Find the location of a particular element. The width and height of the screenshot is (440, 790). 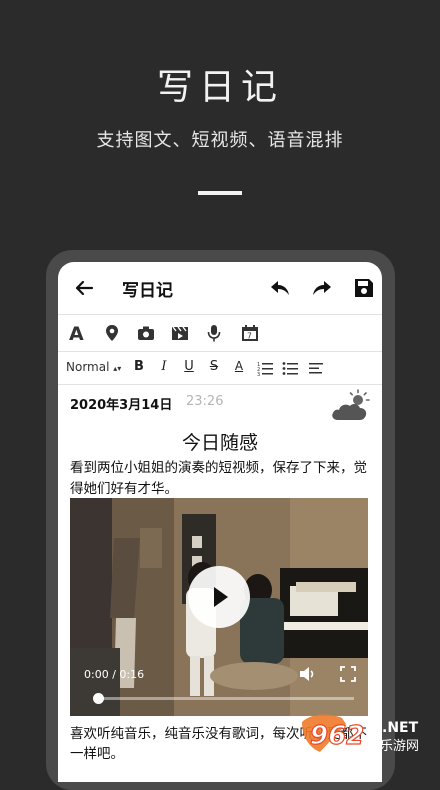

text-style-icon: A is located at coordinates (78, 333).